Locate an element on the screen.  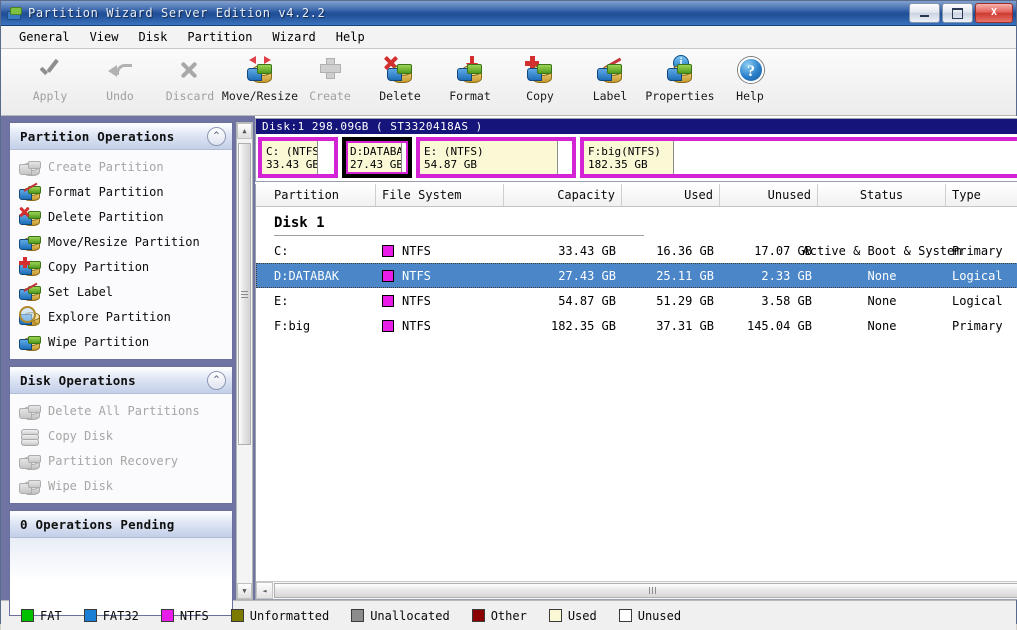
sidebar-item-delete-all-partitions: Delete All Partitions is located at coordinates (121, 410).